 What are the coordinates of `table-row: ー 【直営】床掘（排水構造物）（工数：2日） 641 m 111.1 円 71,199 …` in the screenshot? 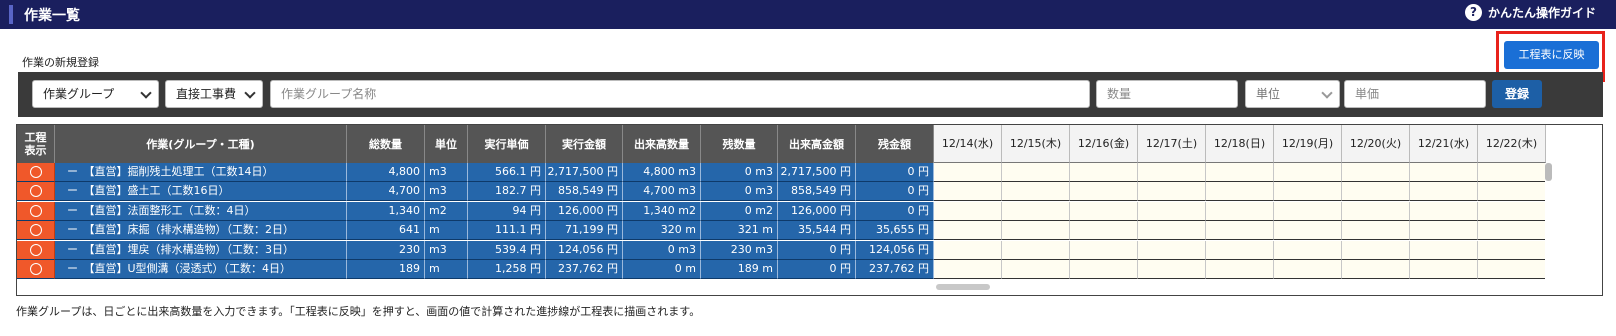 It's located at (809, 231).